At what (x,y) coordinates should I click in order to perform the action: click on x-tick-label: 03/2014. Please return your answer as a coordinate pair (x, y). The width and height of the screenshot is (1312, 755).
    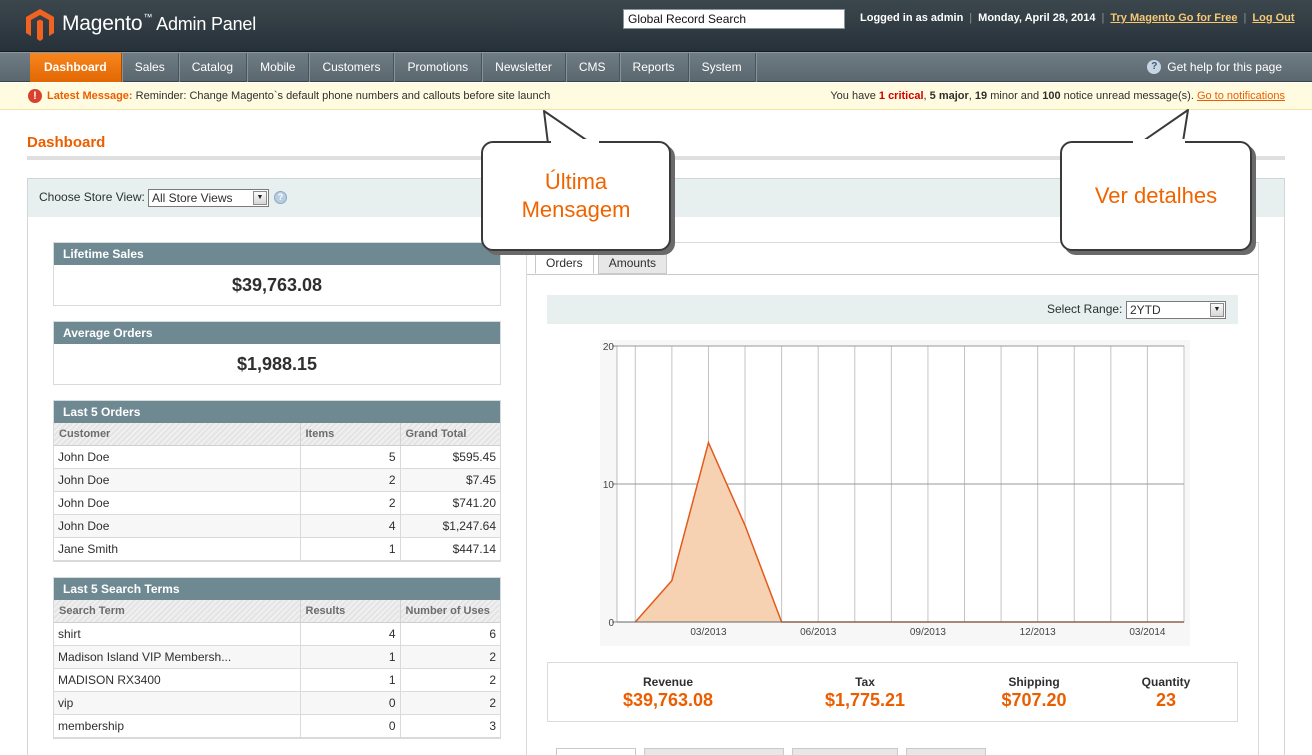
    Looking at the image, I should click on (1147, 632).